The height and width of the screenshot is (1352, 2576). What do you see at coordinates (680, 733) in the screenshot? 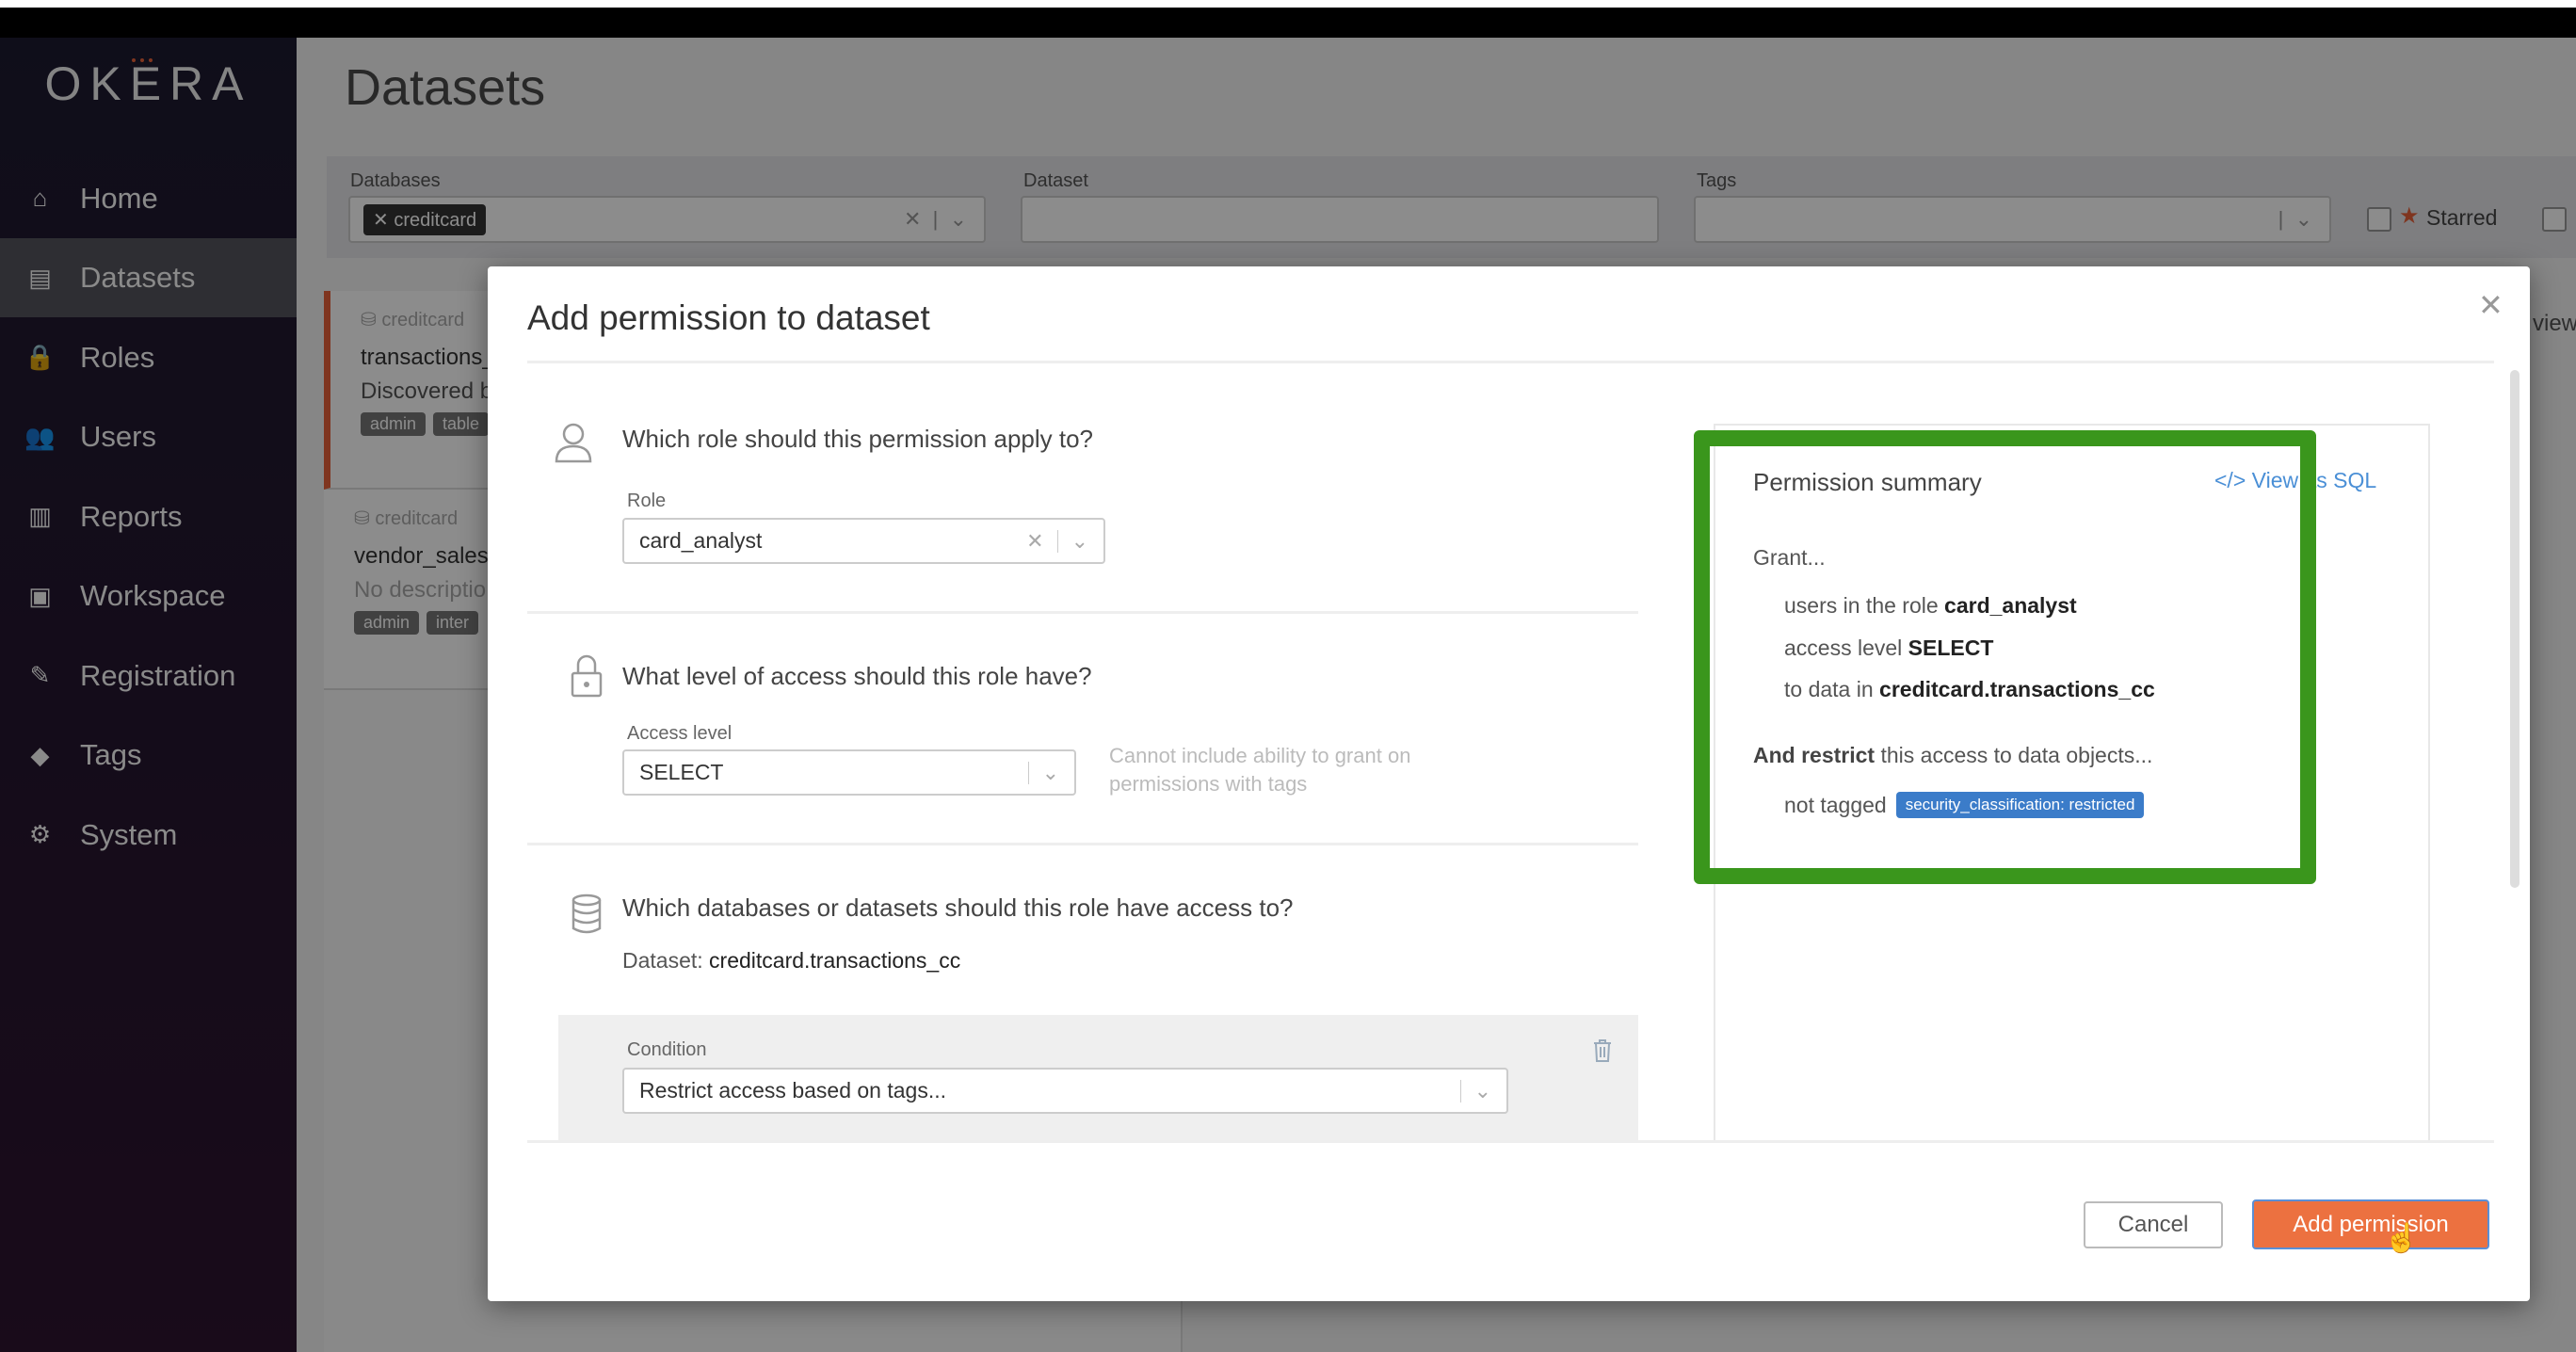
I see `access-level-label: Access level` at bounding box center [680, 733].